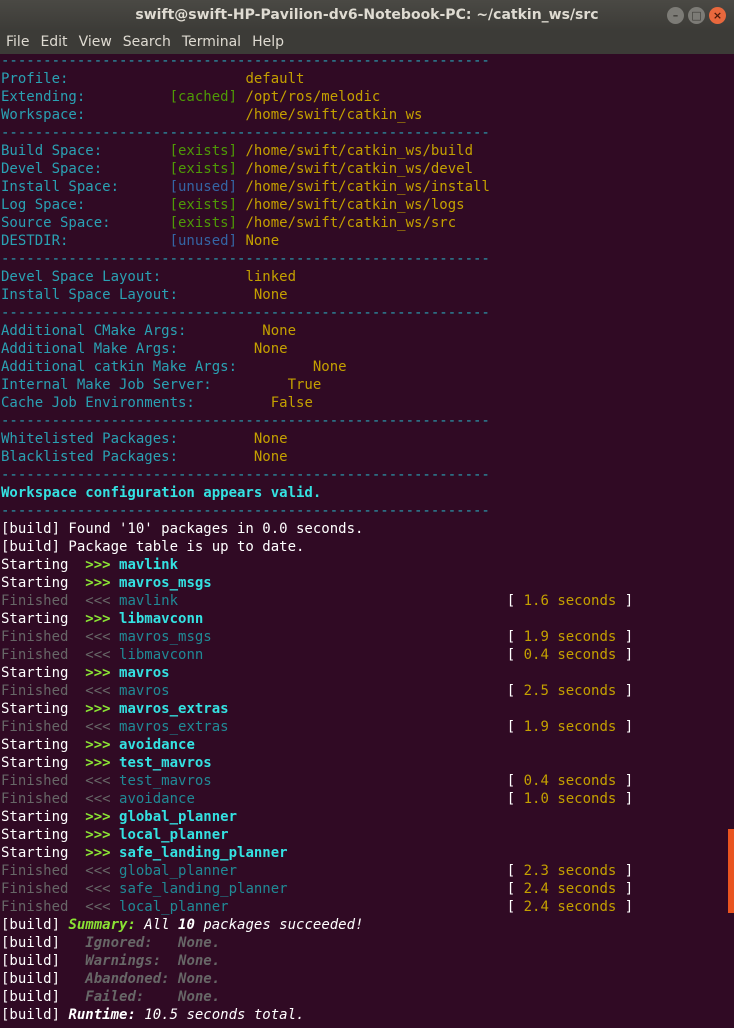  I want to click on menu-file: File, so click(17, 42).